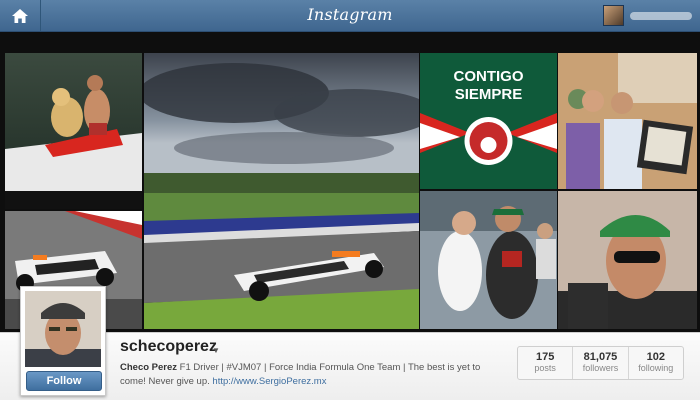 Image resolution: width=700 pixels, height=400 pixels. What do you see at coordinates (613, 15) in the screenshot?
I see `user-avatar` at bounding box center [613, 15].